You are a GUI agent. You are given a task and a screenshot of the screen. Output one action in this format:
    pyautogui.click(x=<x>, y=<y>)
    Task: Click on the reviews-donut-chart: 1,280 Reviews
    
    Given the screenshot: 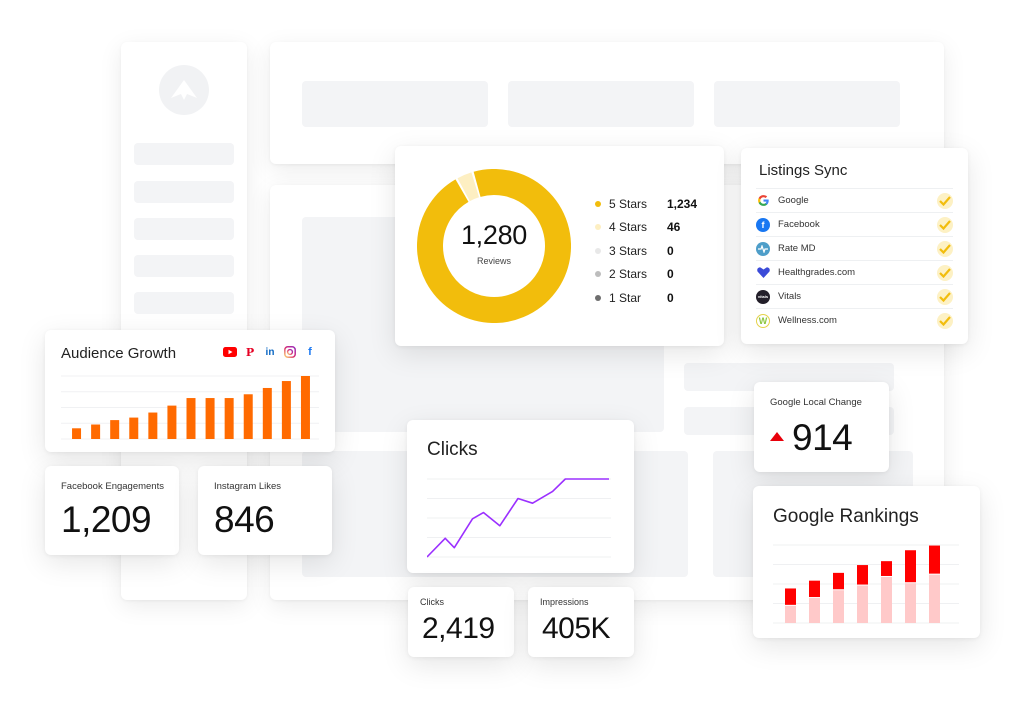 What is the action you would take?
    pyautogui.click(x=494, y=246)
    